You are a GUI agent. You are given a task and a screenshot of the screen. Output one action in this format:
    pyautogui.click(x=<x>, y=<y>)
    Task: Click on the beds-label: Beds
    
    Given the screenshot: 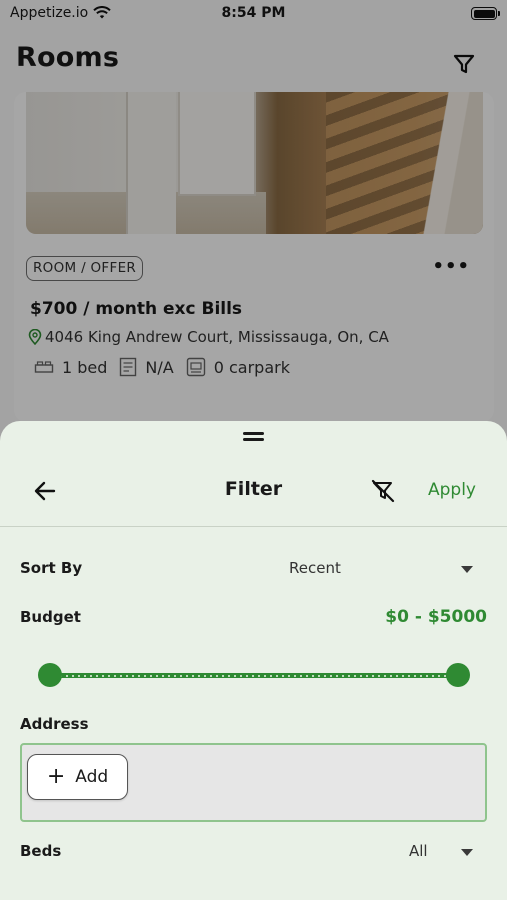 What is the action you would take?
    pyautogui.click(x=41, y=851)
    